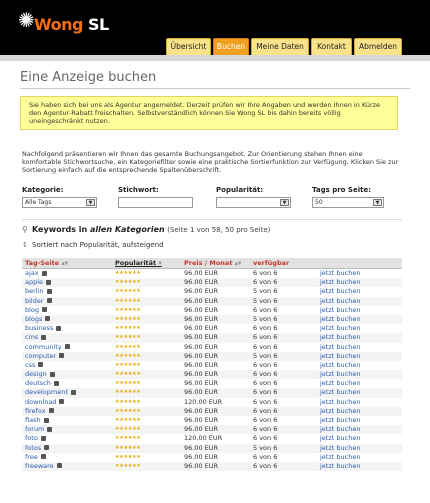  Describe the element at coordinates (231, 46) in the screenshot. I see `tab-buchen: Buchen` at that location.